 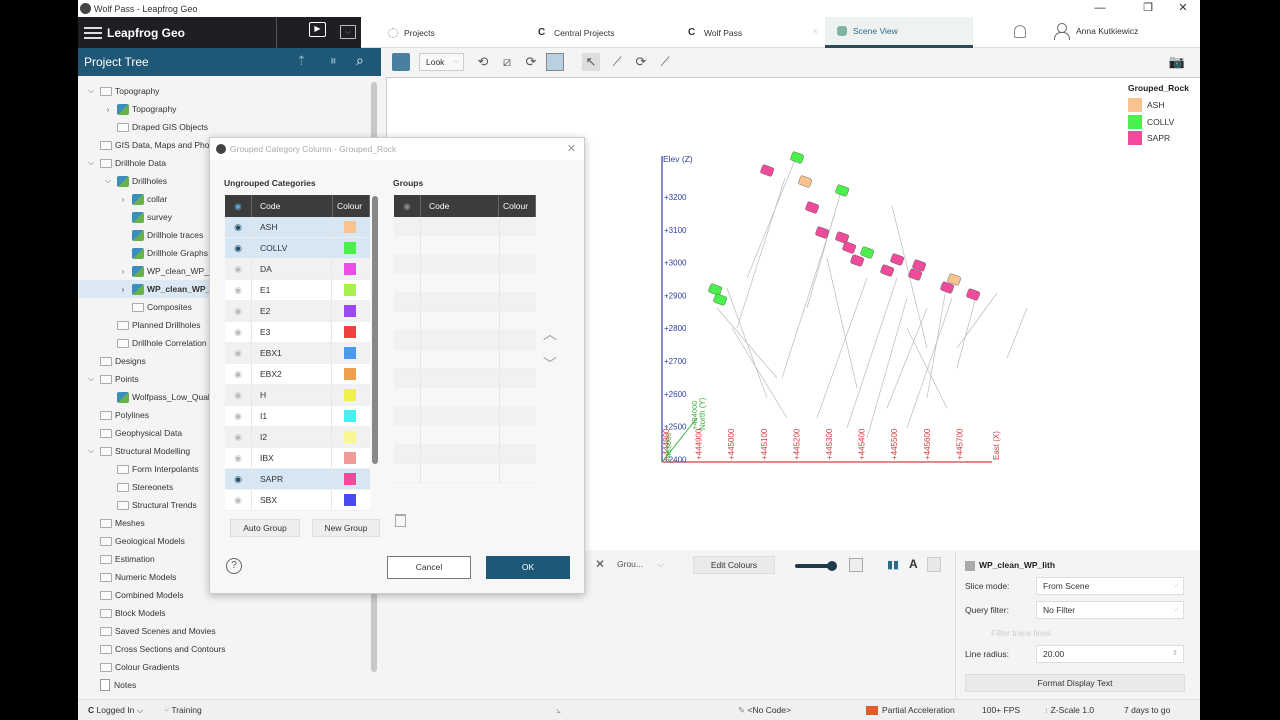 What do you see at coordinates (135, 595) in the screenshot?
I see `tree-item: Combined Models` at bounding box center [135, 595].